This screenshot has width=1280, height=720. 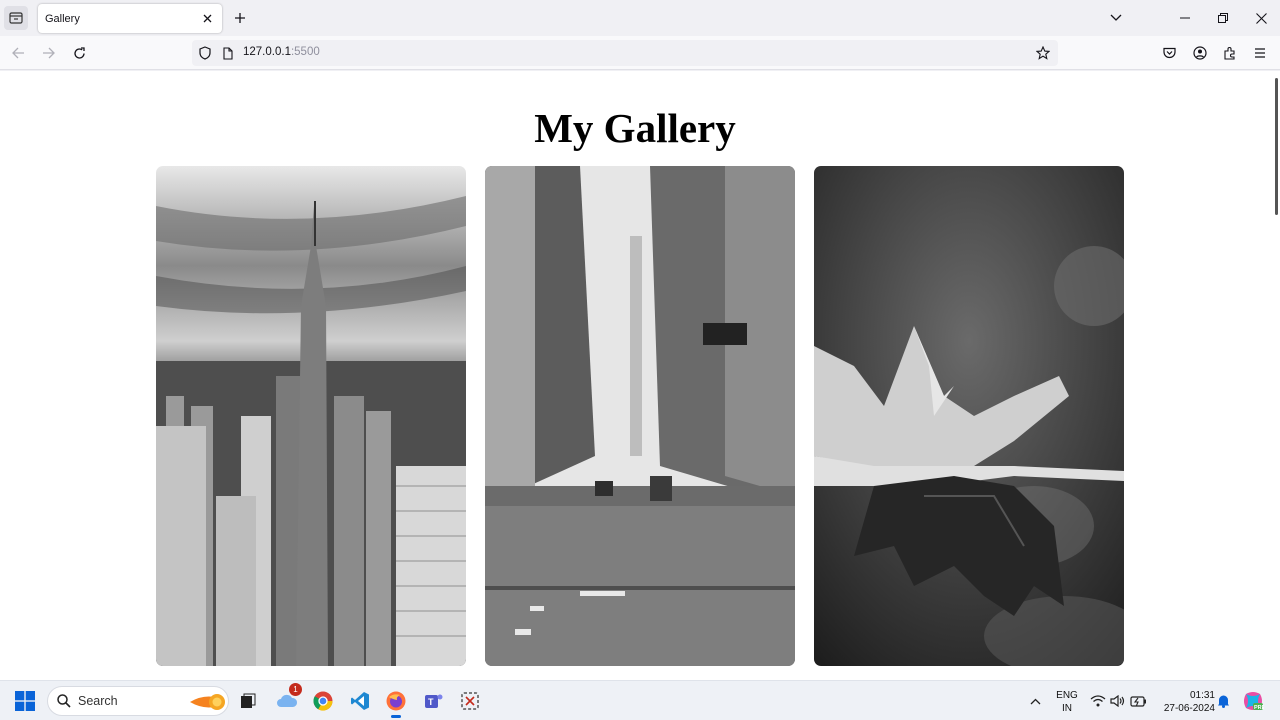 I want to click on tab-title: Gallery, so click(x=62, y=18).